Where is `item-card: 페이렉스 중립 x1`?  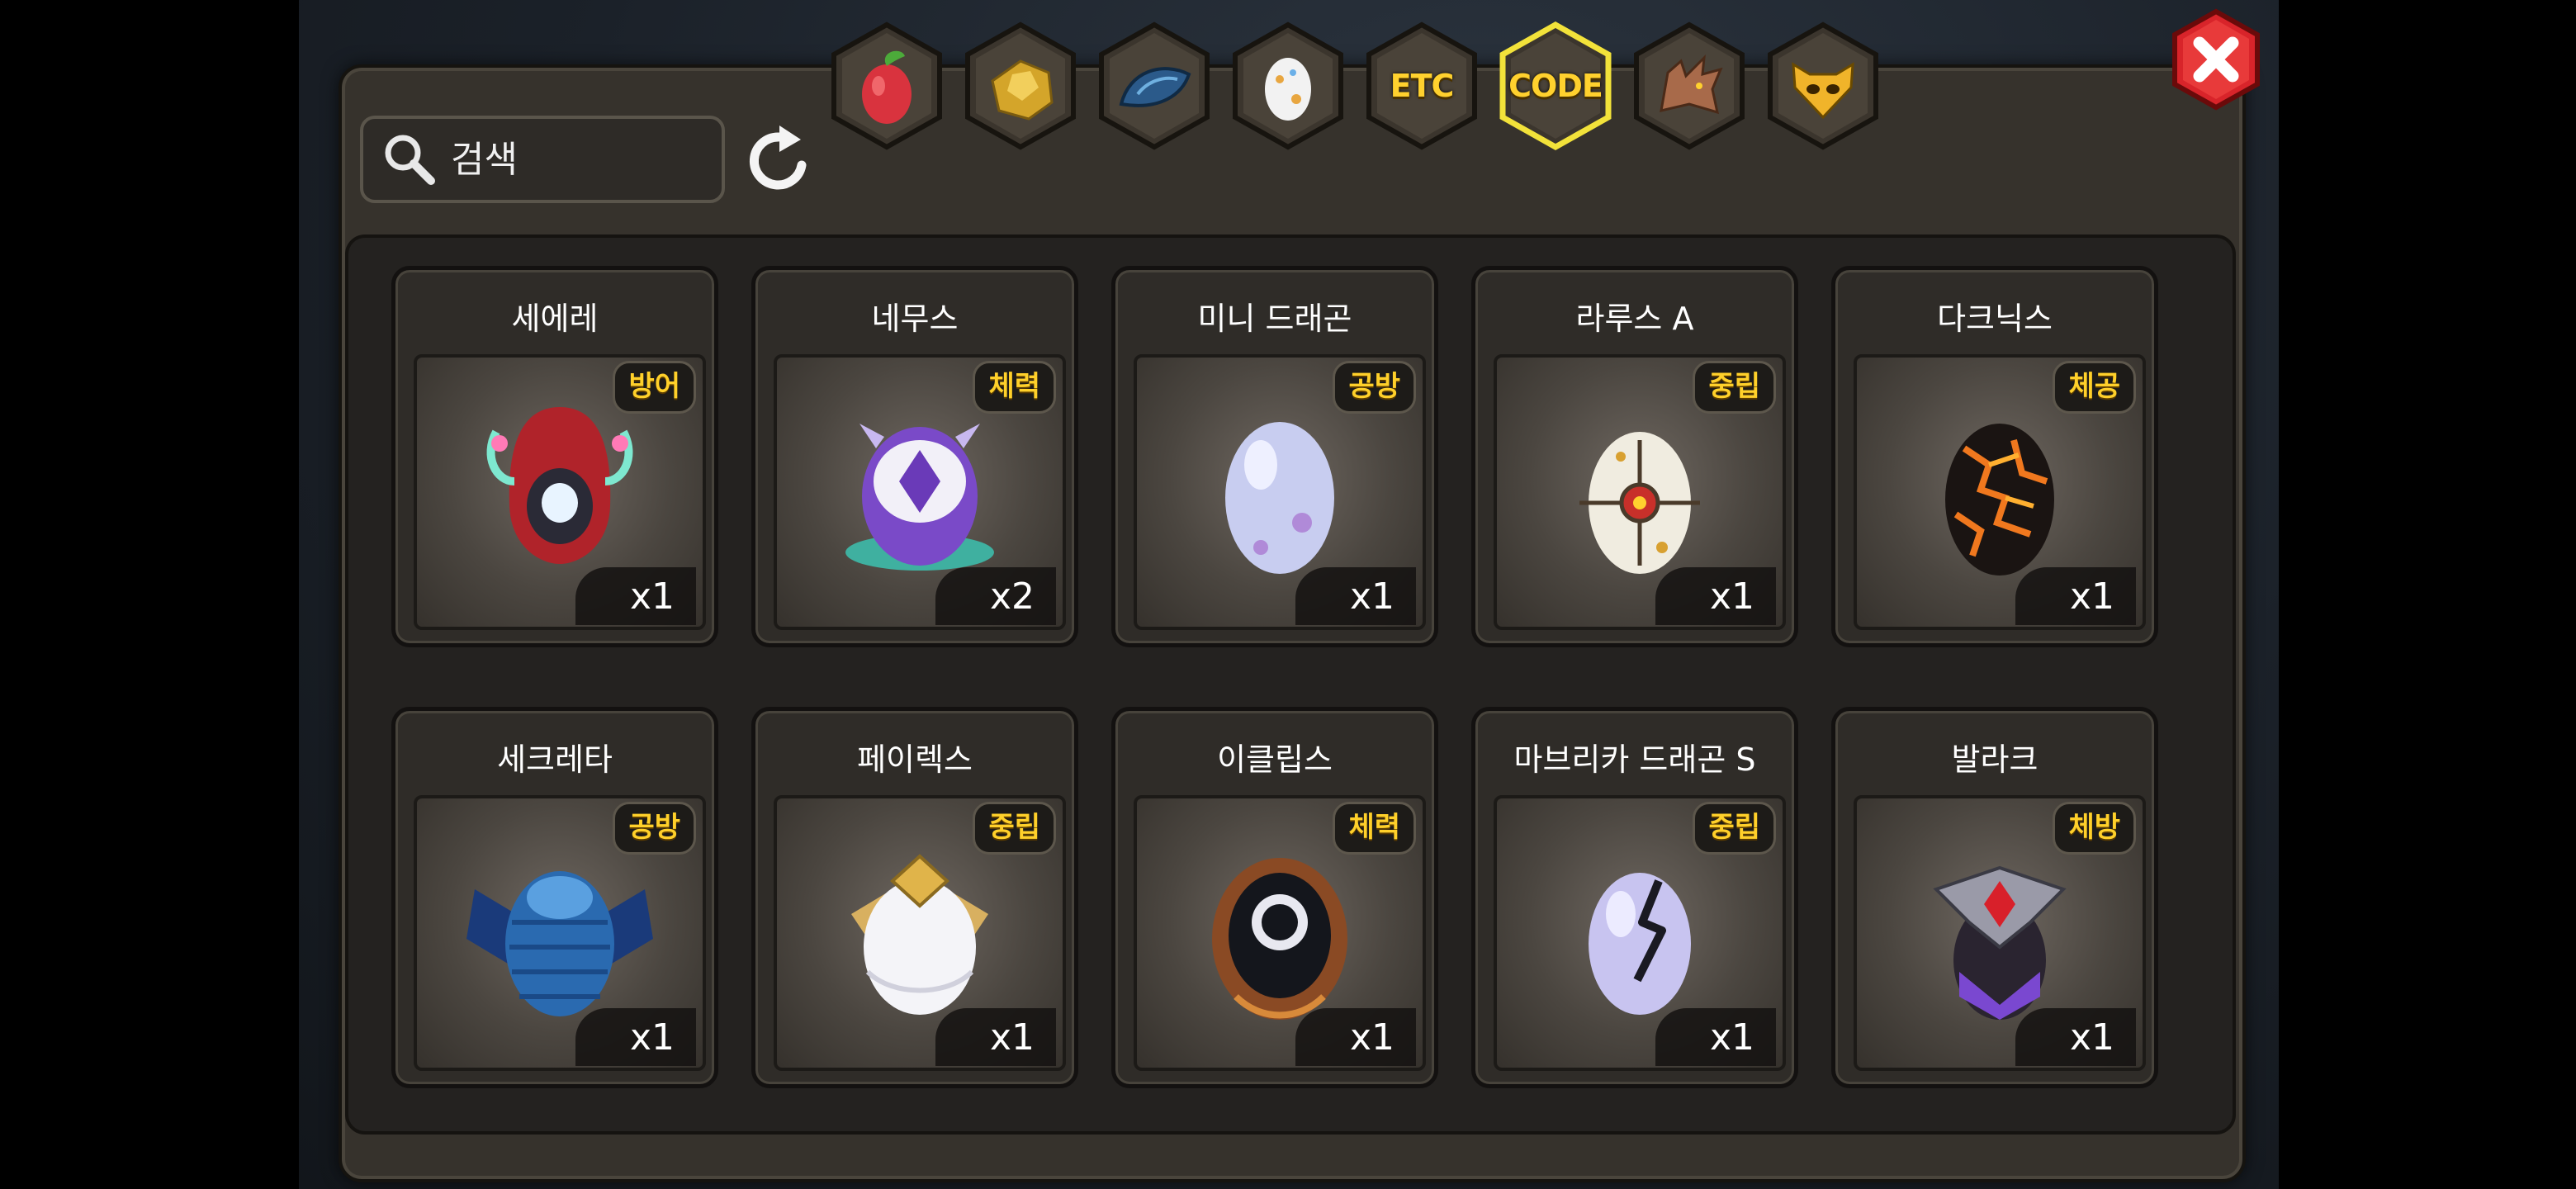 item-card: 페이렉스 중립 x1 is located at coordinates (914, 897).